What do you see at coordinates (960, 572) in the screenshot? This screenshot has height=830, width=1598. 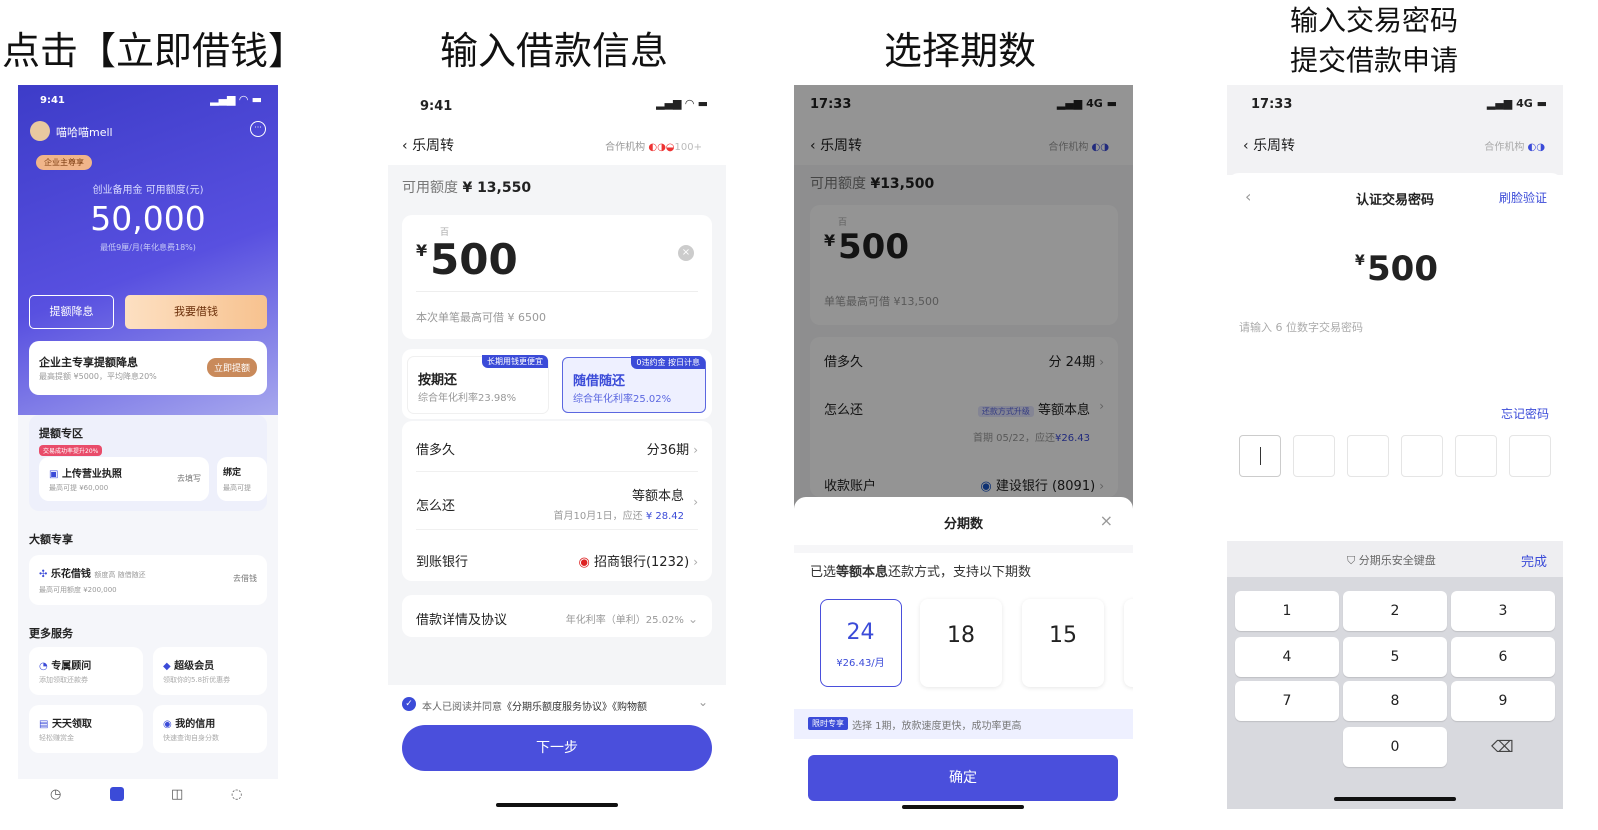 I see `desc-post: 还款方式，支持以下期数` at bounding box center [960, 572].